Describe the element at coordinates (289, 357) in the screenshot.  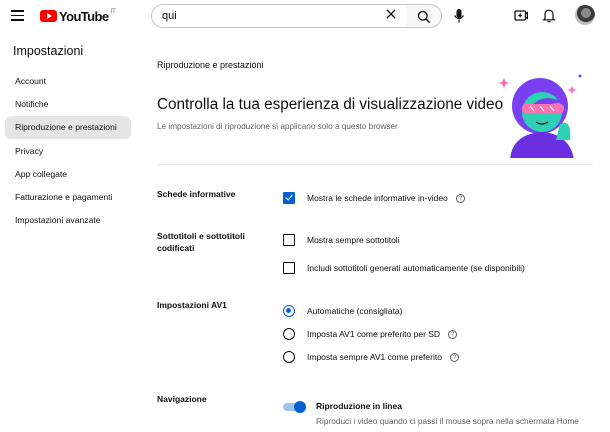
I see `av1-always-radio` at that location.